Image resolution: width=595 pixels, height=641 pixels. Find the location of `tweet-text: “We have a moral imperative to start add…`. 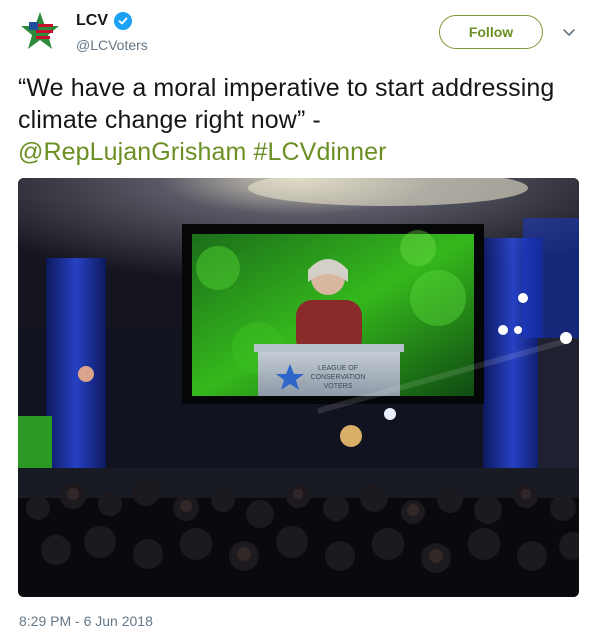

tweet-text: “We have a moral imperative to start add… is located at coordinates (298, 120).